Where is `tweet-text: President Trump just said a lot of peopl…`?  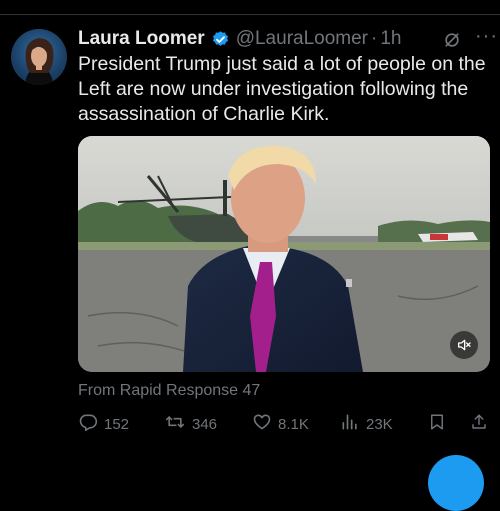 tweet-text: President Trump just said a lot of peopl… is located at coordinates (282, 89).